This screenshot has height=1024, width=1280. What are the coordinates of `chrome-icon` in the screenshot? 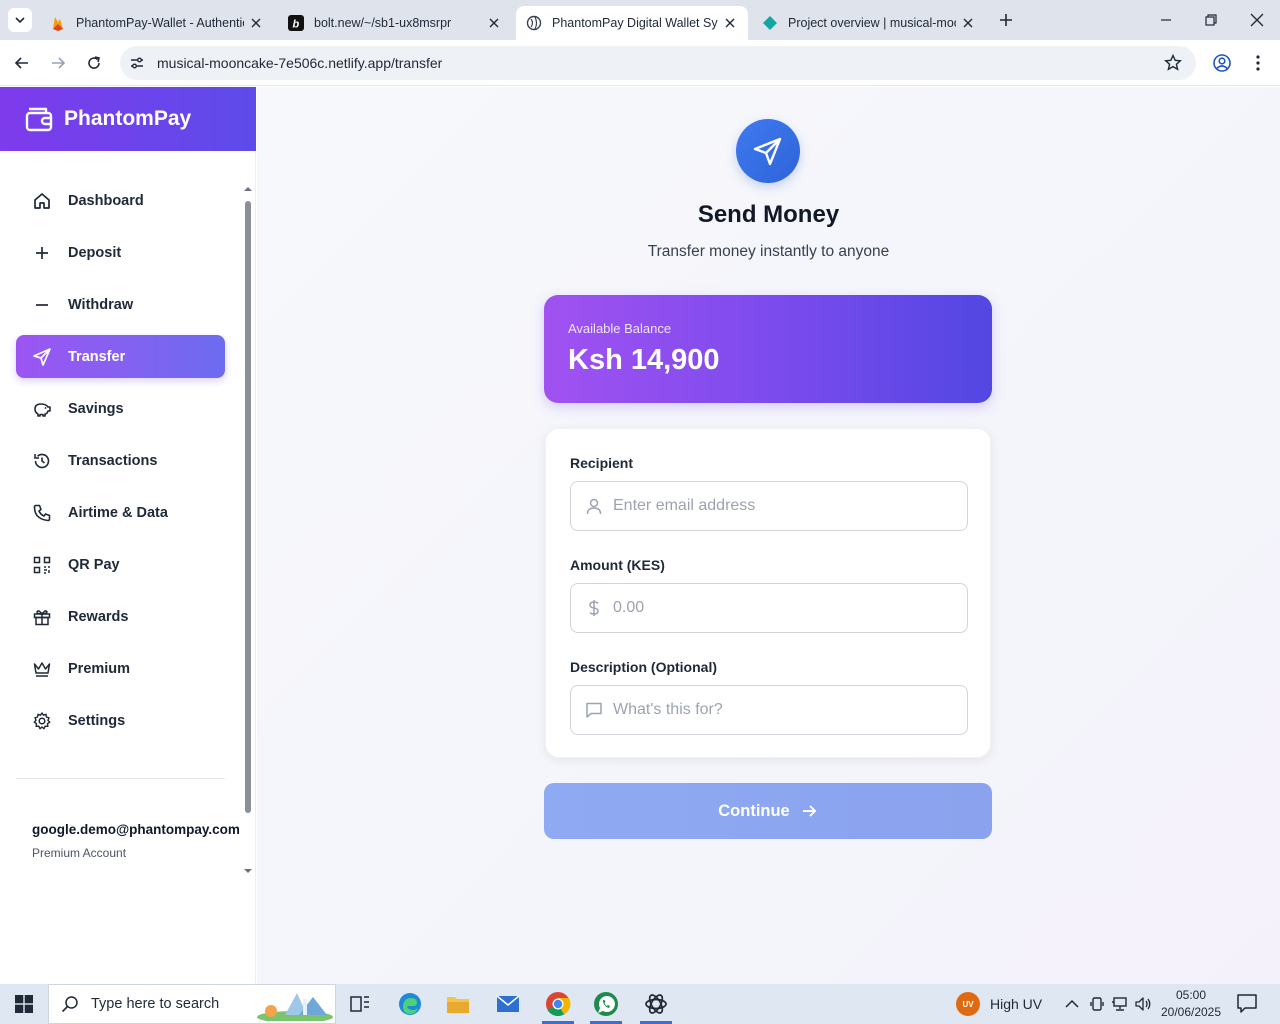 It's located at (558, 1004).